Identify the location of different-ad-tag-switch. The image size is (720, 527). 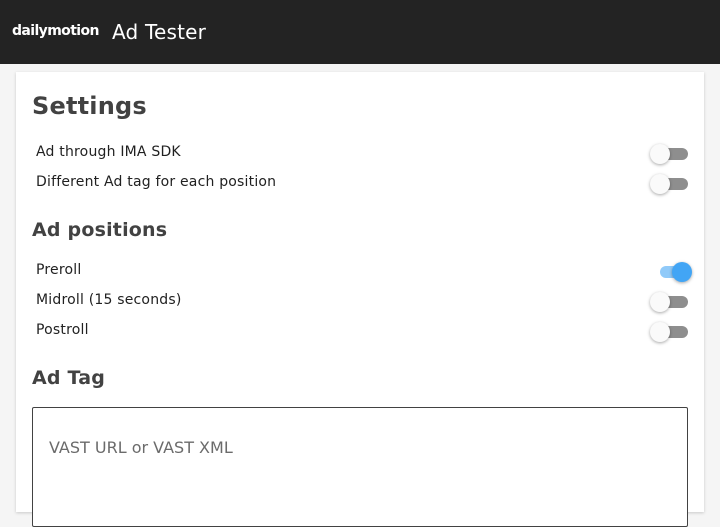
(669, 184).